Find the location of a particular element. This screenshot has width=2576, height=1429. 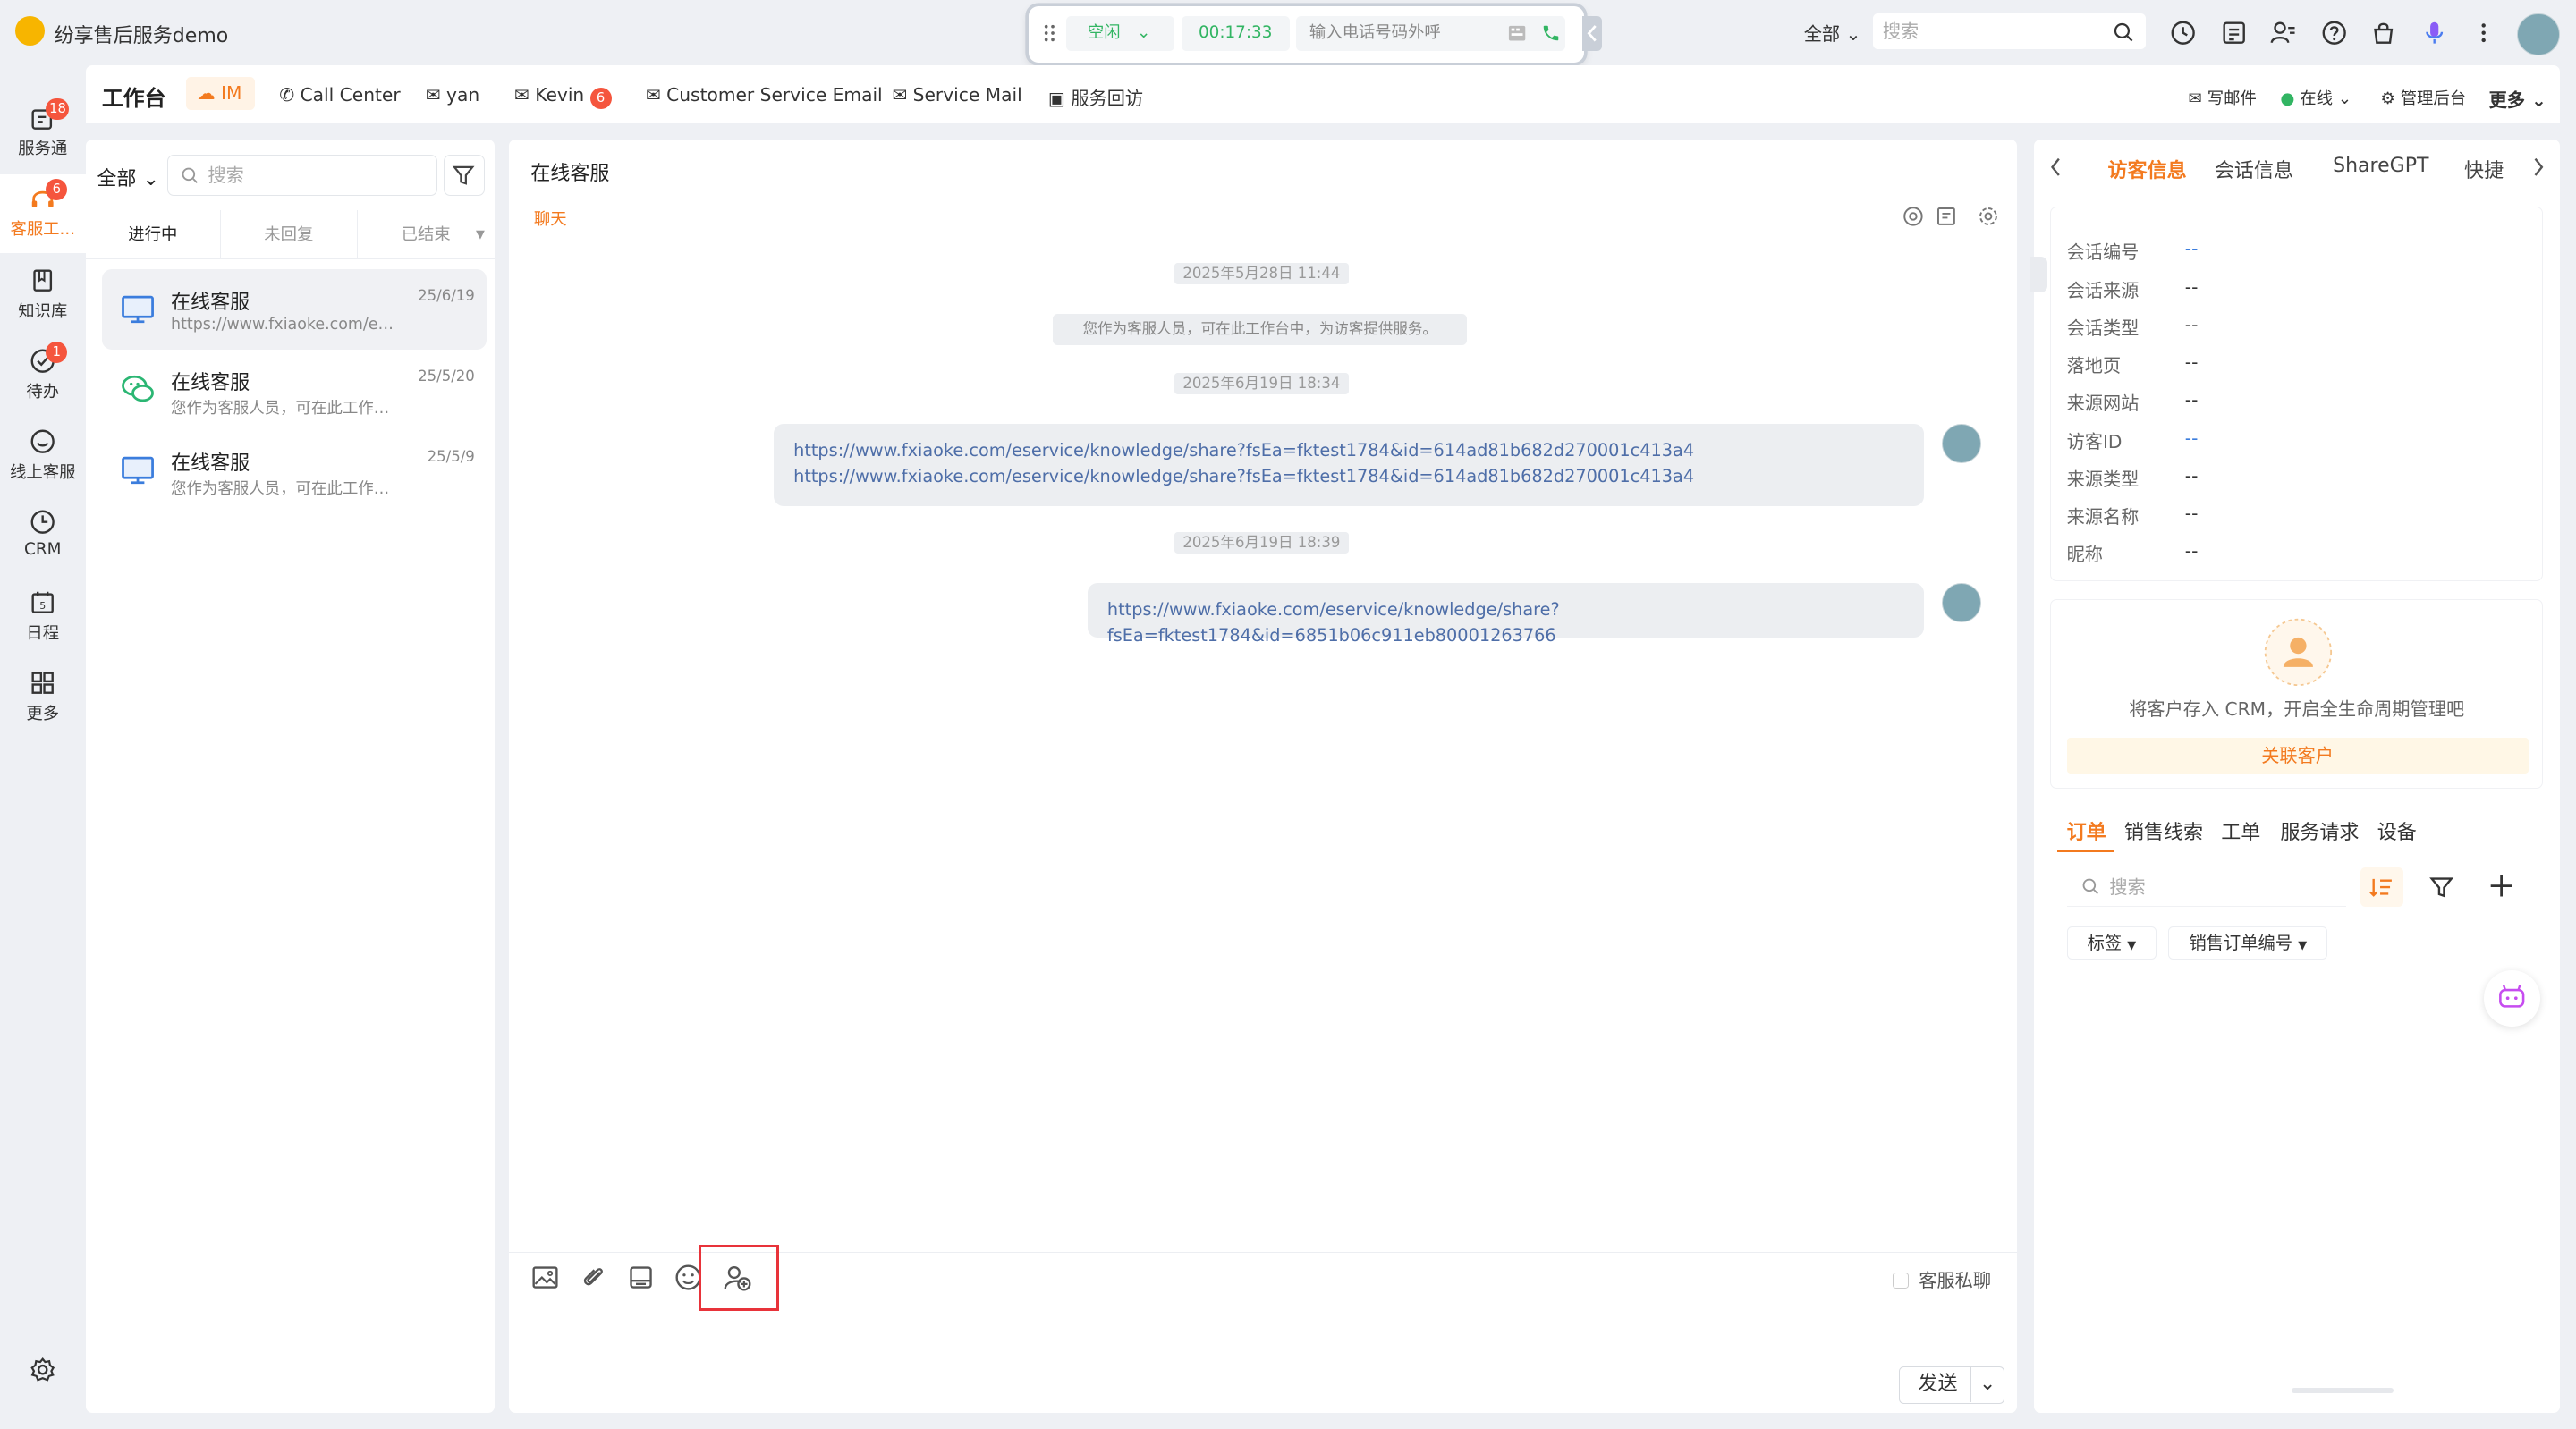

quick-reply-icon is located at coordinates (641, 1277).